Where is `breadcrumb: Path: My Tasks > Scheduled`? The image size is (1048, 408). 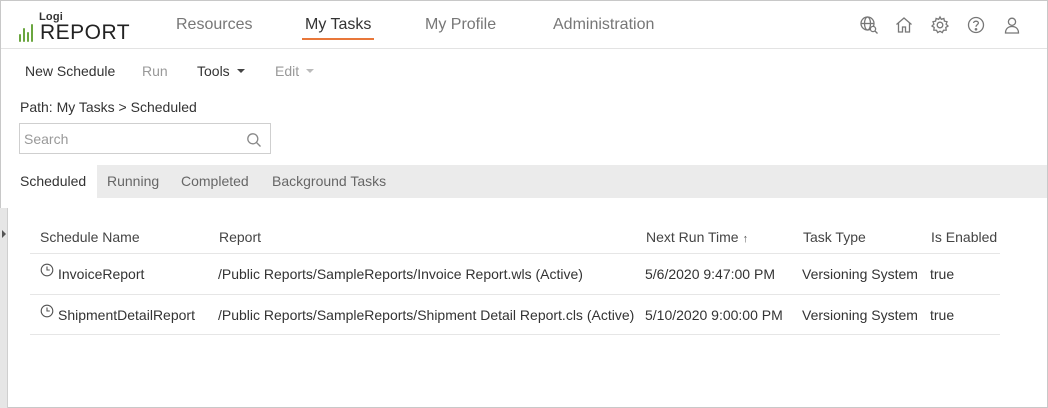 breadcrumb: Path: My Tasks > Scheduled is located at coordinates (108, 107).